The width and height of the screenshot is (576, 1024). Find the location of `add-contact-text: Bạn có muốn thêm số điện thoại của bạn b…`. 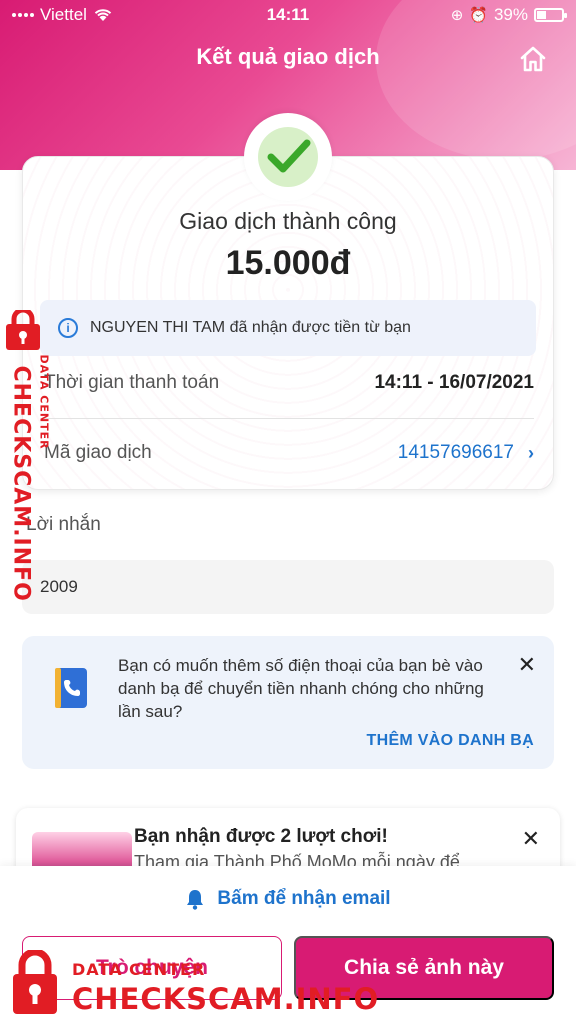

add-contact-text: Bạn có muốn thêm số điện thoại của bạn b… is located at coordinates (301, 688).